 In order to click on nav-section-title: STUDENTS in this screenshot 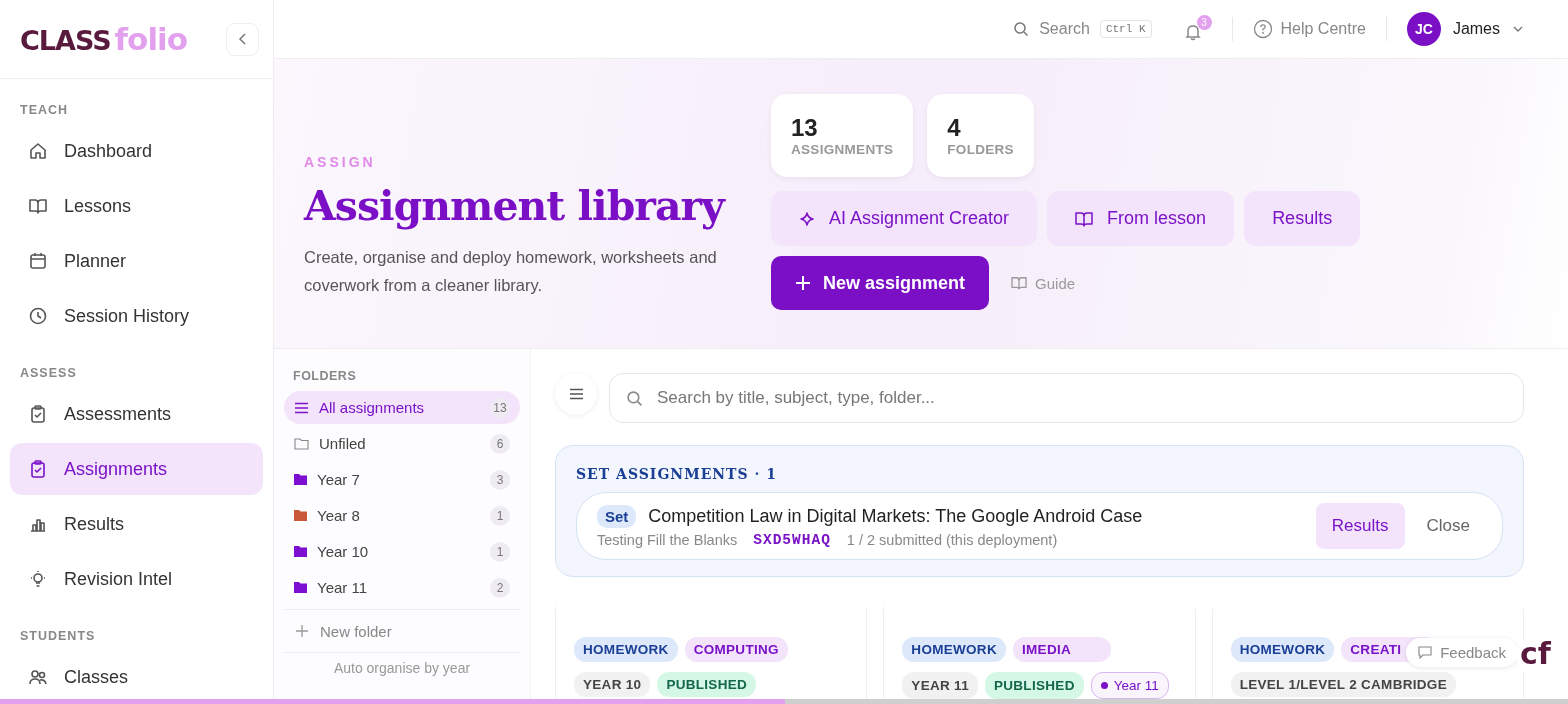, I will do `click(58, 636)`.